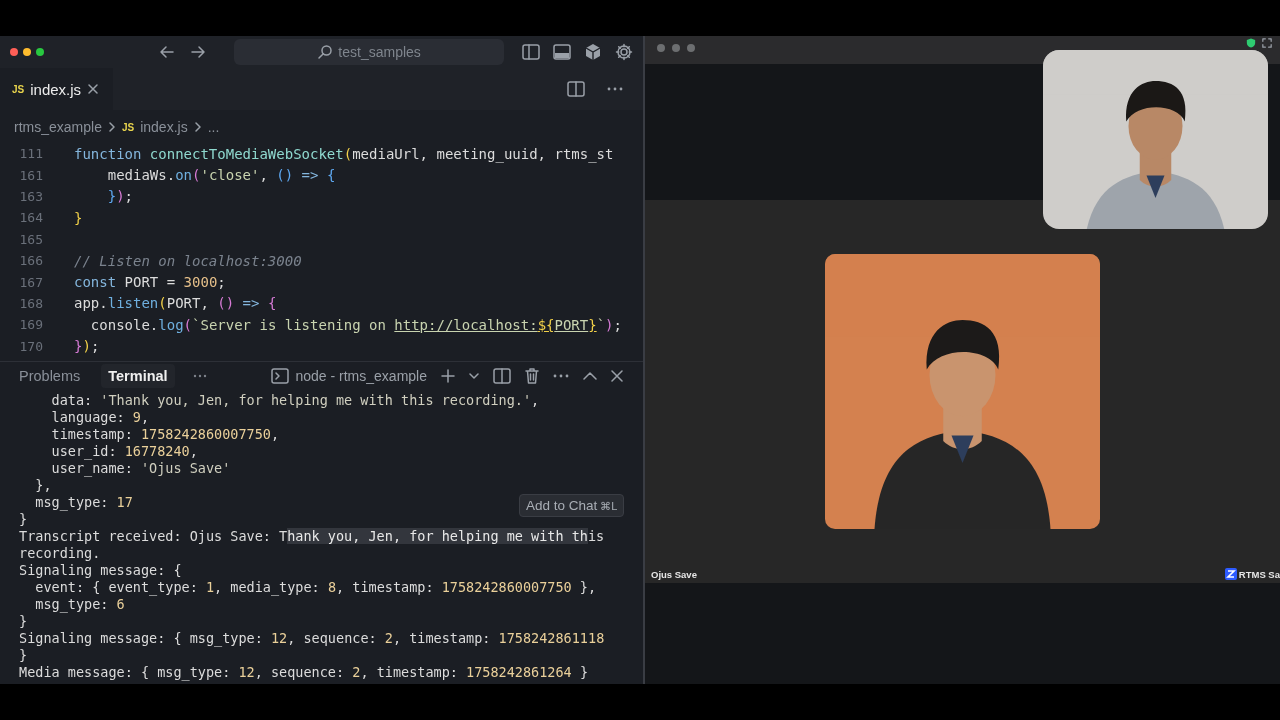  I want to click on chevron-up-icon, so click(590, 375).